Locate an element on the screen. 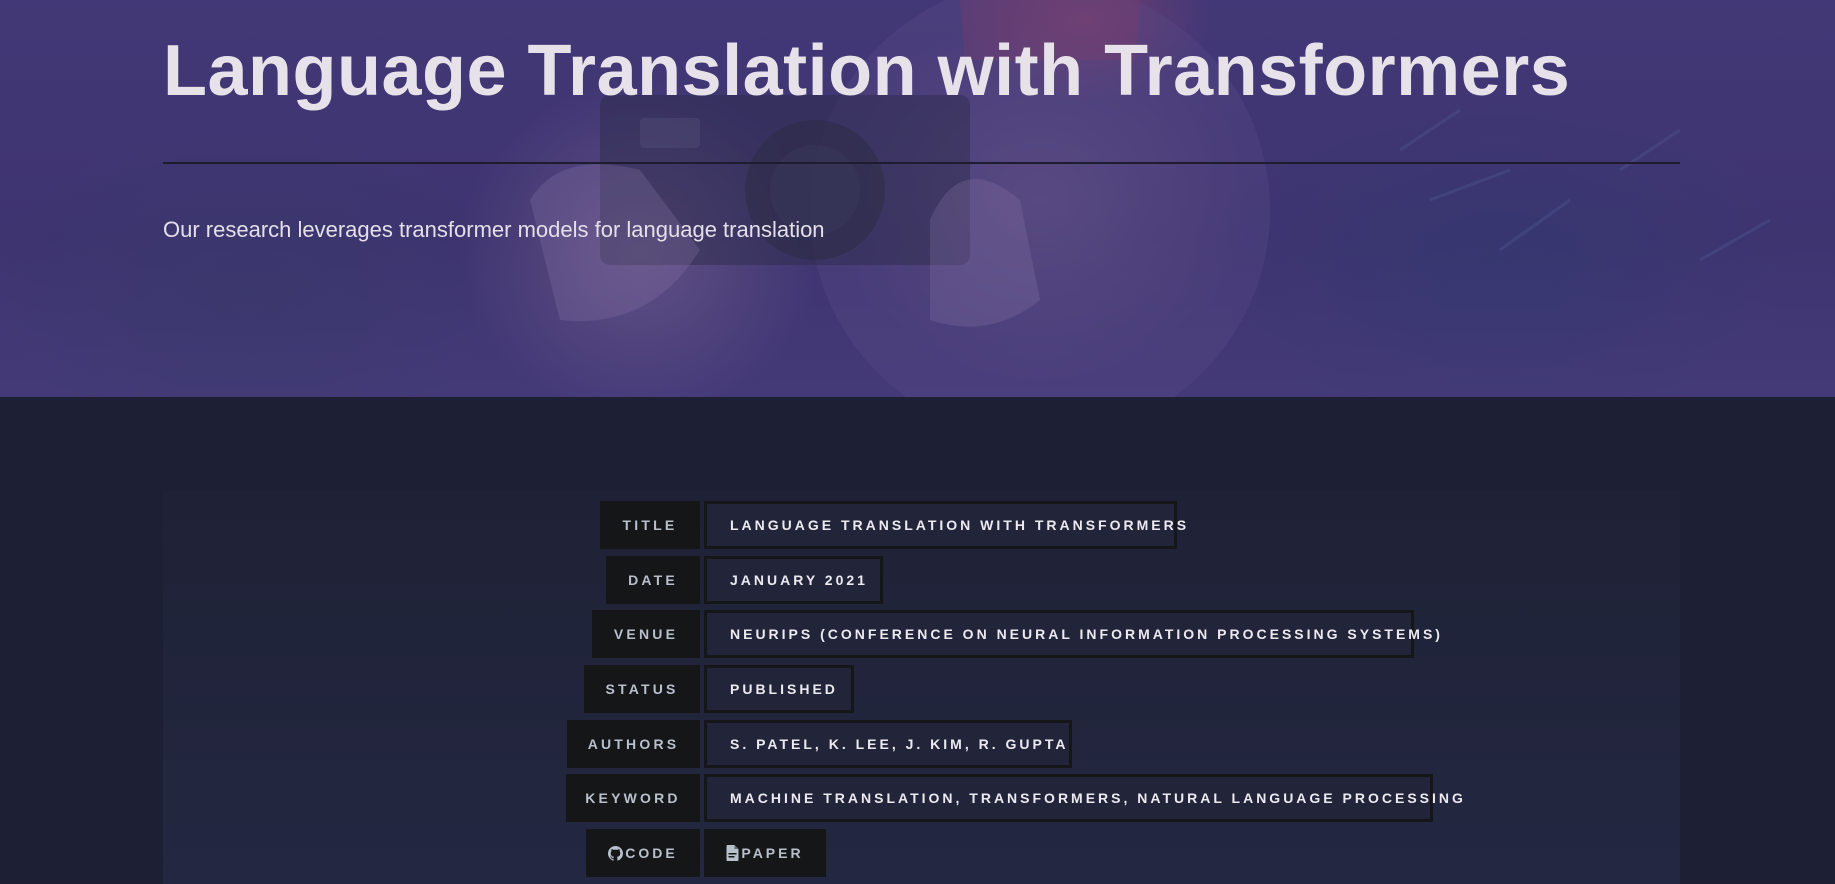 The width and height of the screenshot is (1835, 884). meta-label: DATE is located at coordinates (653, 580).